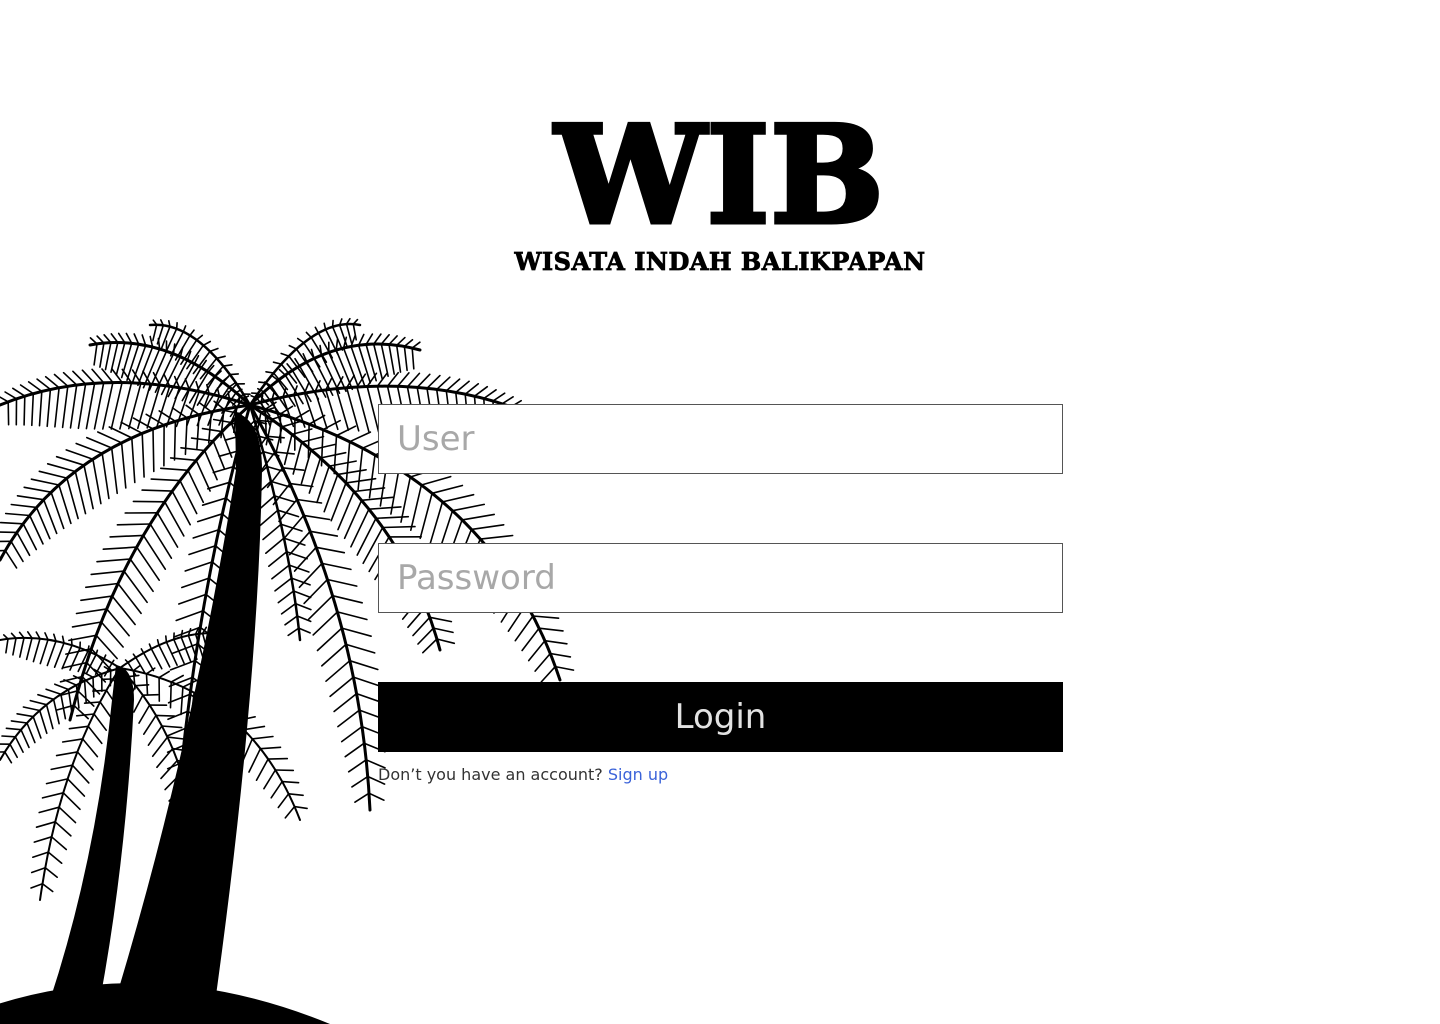 The width and height of the screenshot is (1440, 1024). I want to click on brand-tagline: WISATA INDAH BALIKPAPAN, so click(720, 262).